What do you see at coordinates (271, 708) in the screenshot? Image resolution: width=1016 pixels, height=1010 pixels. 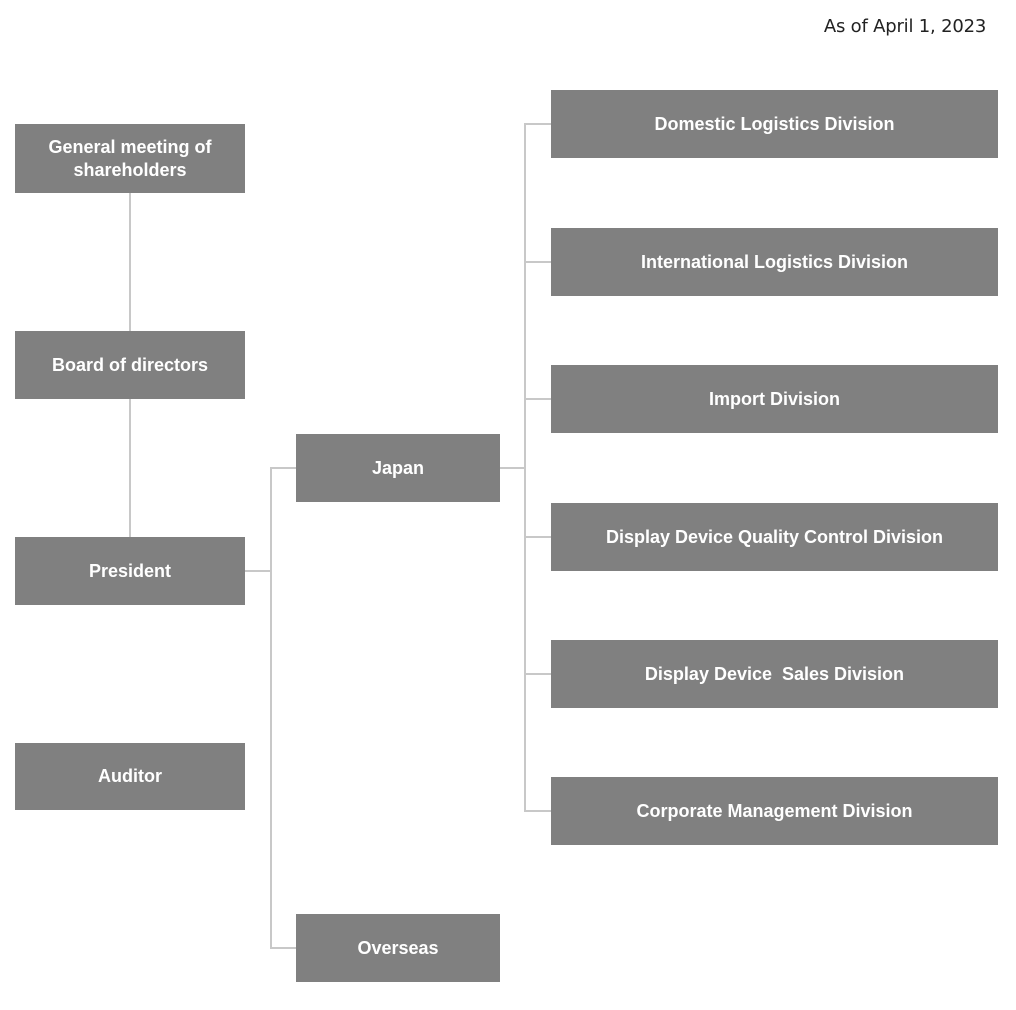 I see `connector-region-trunk` at bounding box center [271, 708].